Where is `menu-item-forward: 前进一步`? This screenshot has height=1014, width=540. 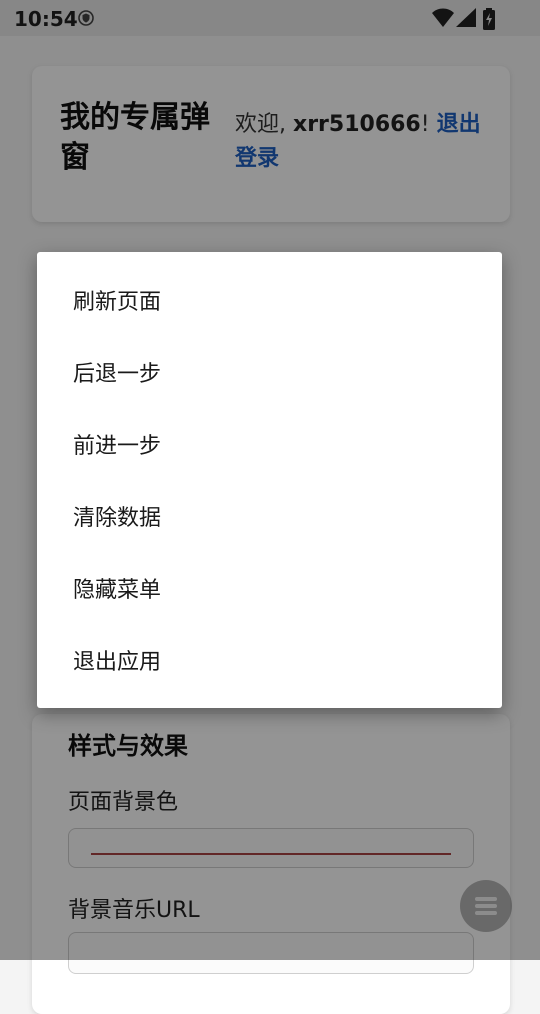 menu-item-forward: 前进一步 is located at coordinates (269, 444).